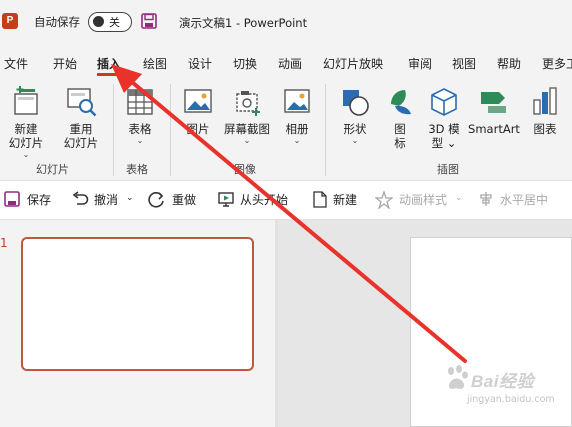 The height and width of the screenshot is (427, 572). I want to click on reuse-slides-button: 重用 幻灯片, so click(81, 118).